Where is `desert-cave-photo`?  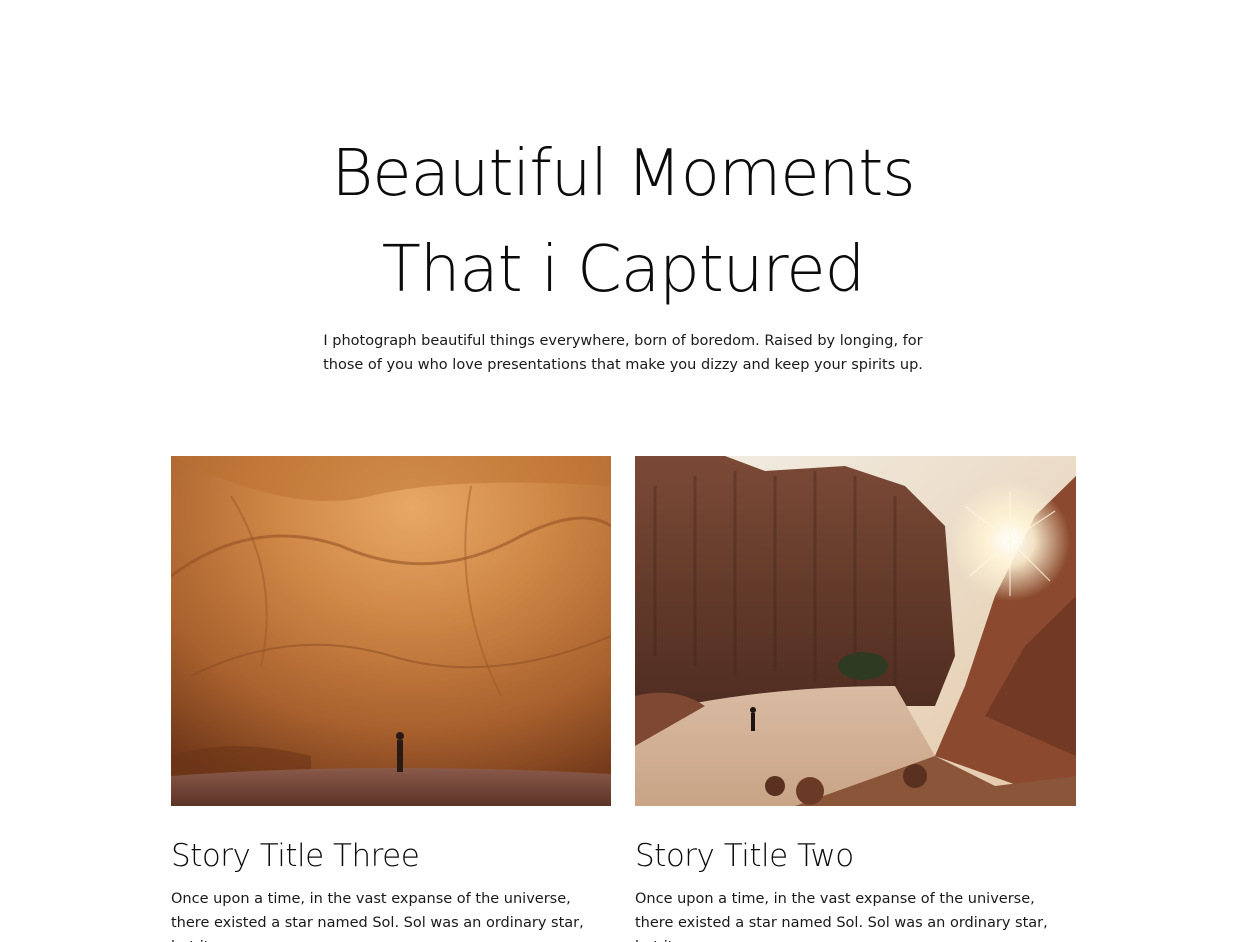
desert-cave-photo is located at coordinates (391, 631).